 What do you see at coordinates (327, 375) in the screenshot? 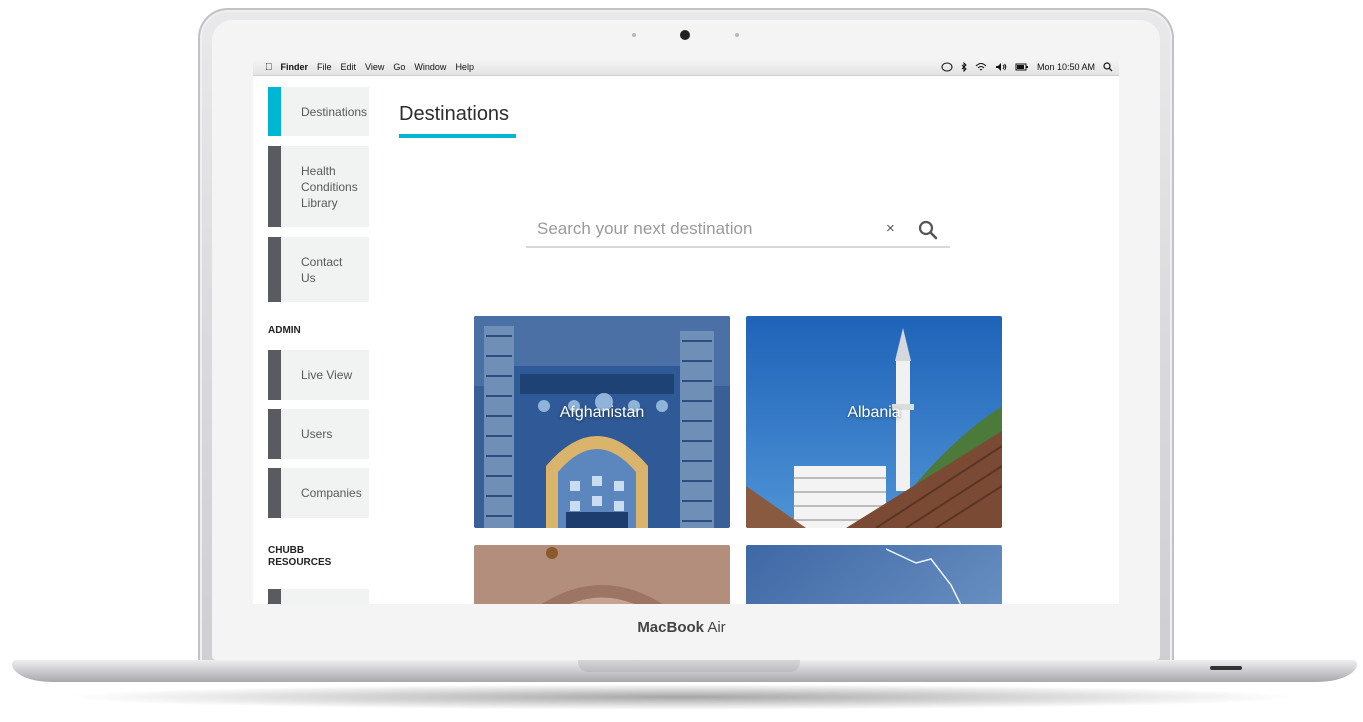
I see `sidebar-item-label: Live View` at bounding box center [327, 375].